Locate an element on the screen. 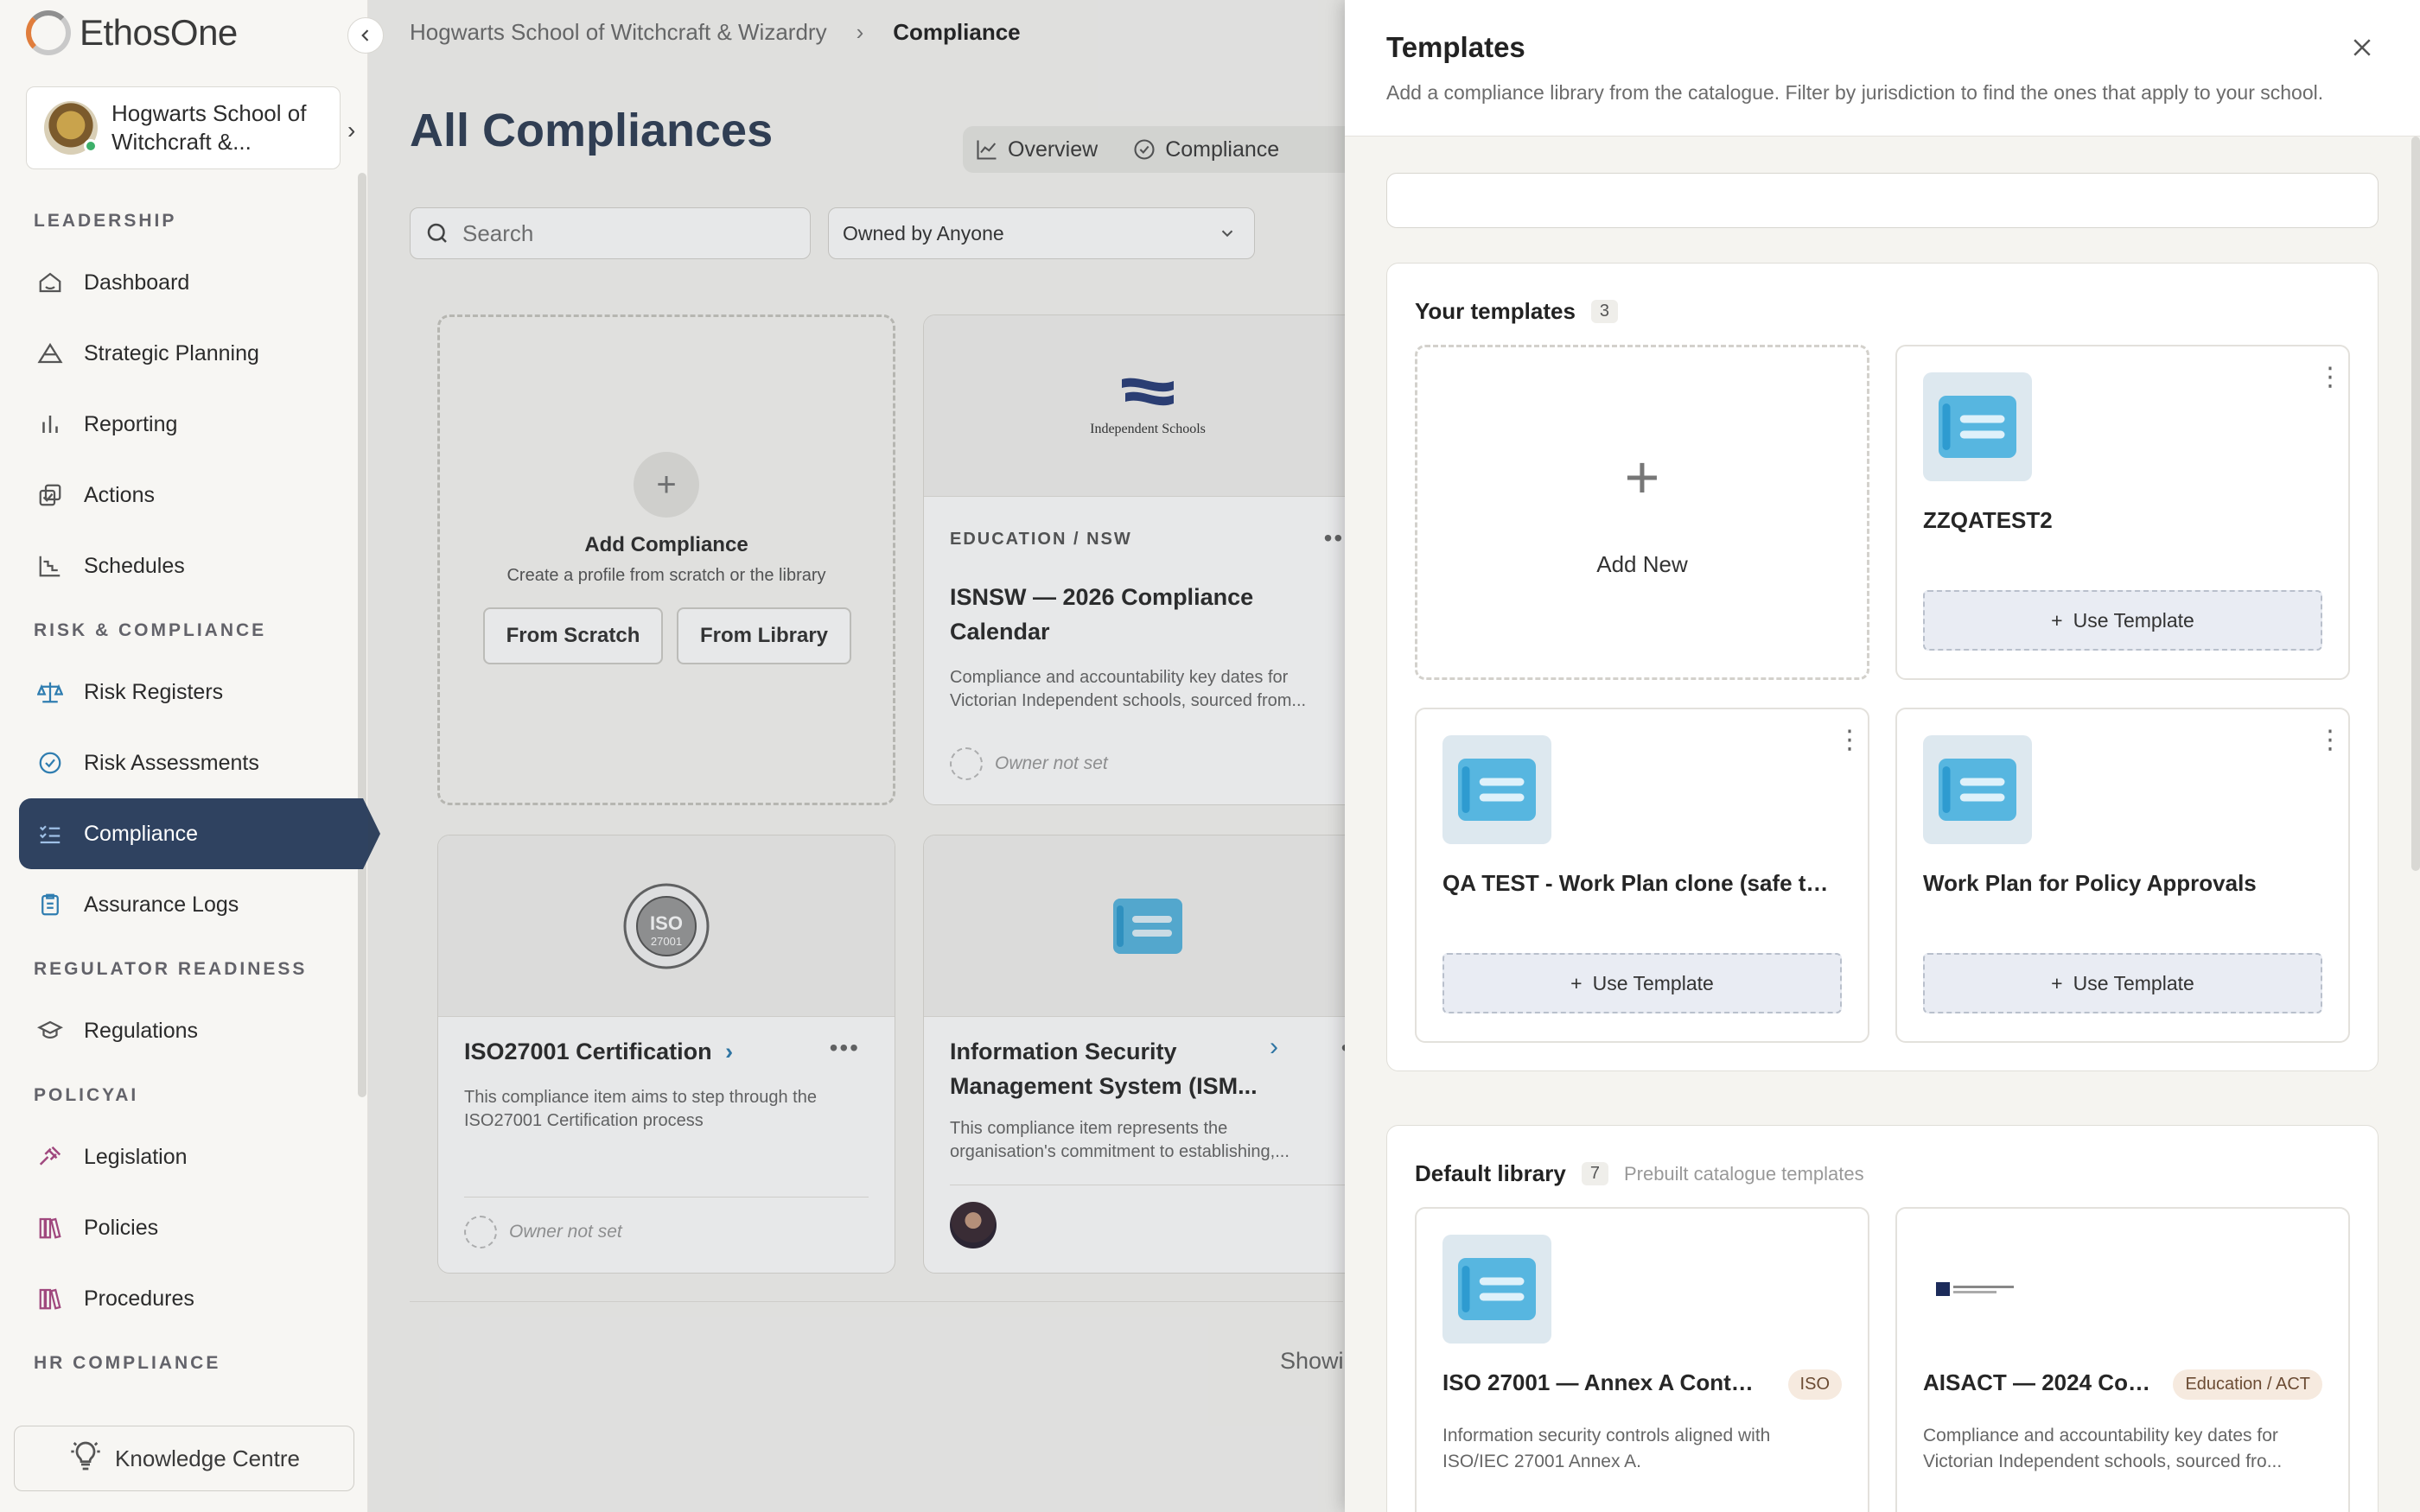 The image size is (2420, 1512). sidebar-item-assurance-logs: Assurance Logs is located at coordinates (181, 904).